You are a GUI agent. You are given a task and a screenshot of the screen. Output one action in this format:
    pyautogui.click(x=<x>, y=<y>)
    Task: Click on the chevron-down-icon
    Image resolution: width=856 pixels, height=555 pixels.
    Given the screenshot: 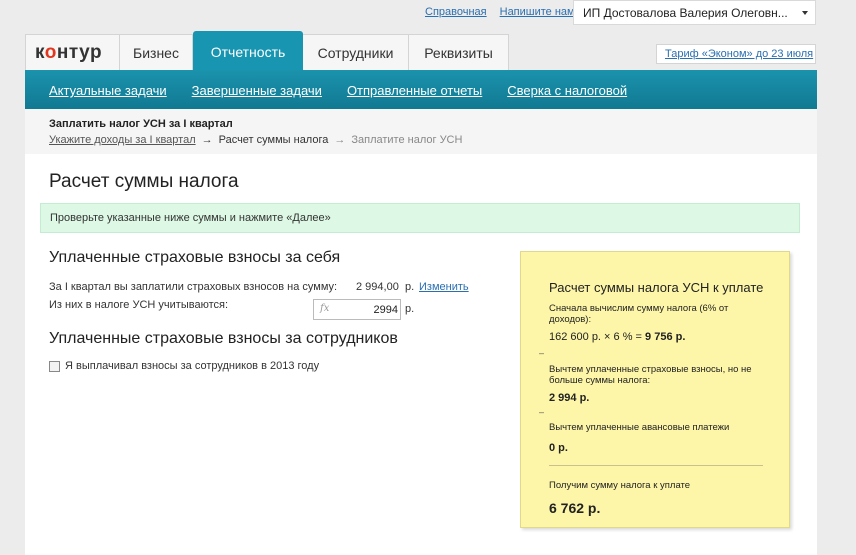 What is the action you would take?
    pyautogui.click(x=805, y=13)
    